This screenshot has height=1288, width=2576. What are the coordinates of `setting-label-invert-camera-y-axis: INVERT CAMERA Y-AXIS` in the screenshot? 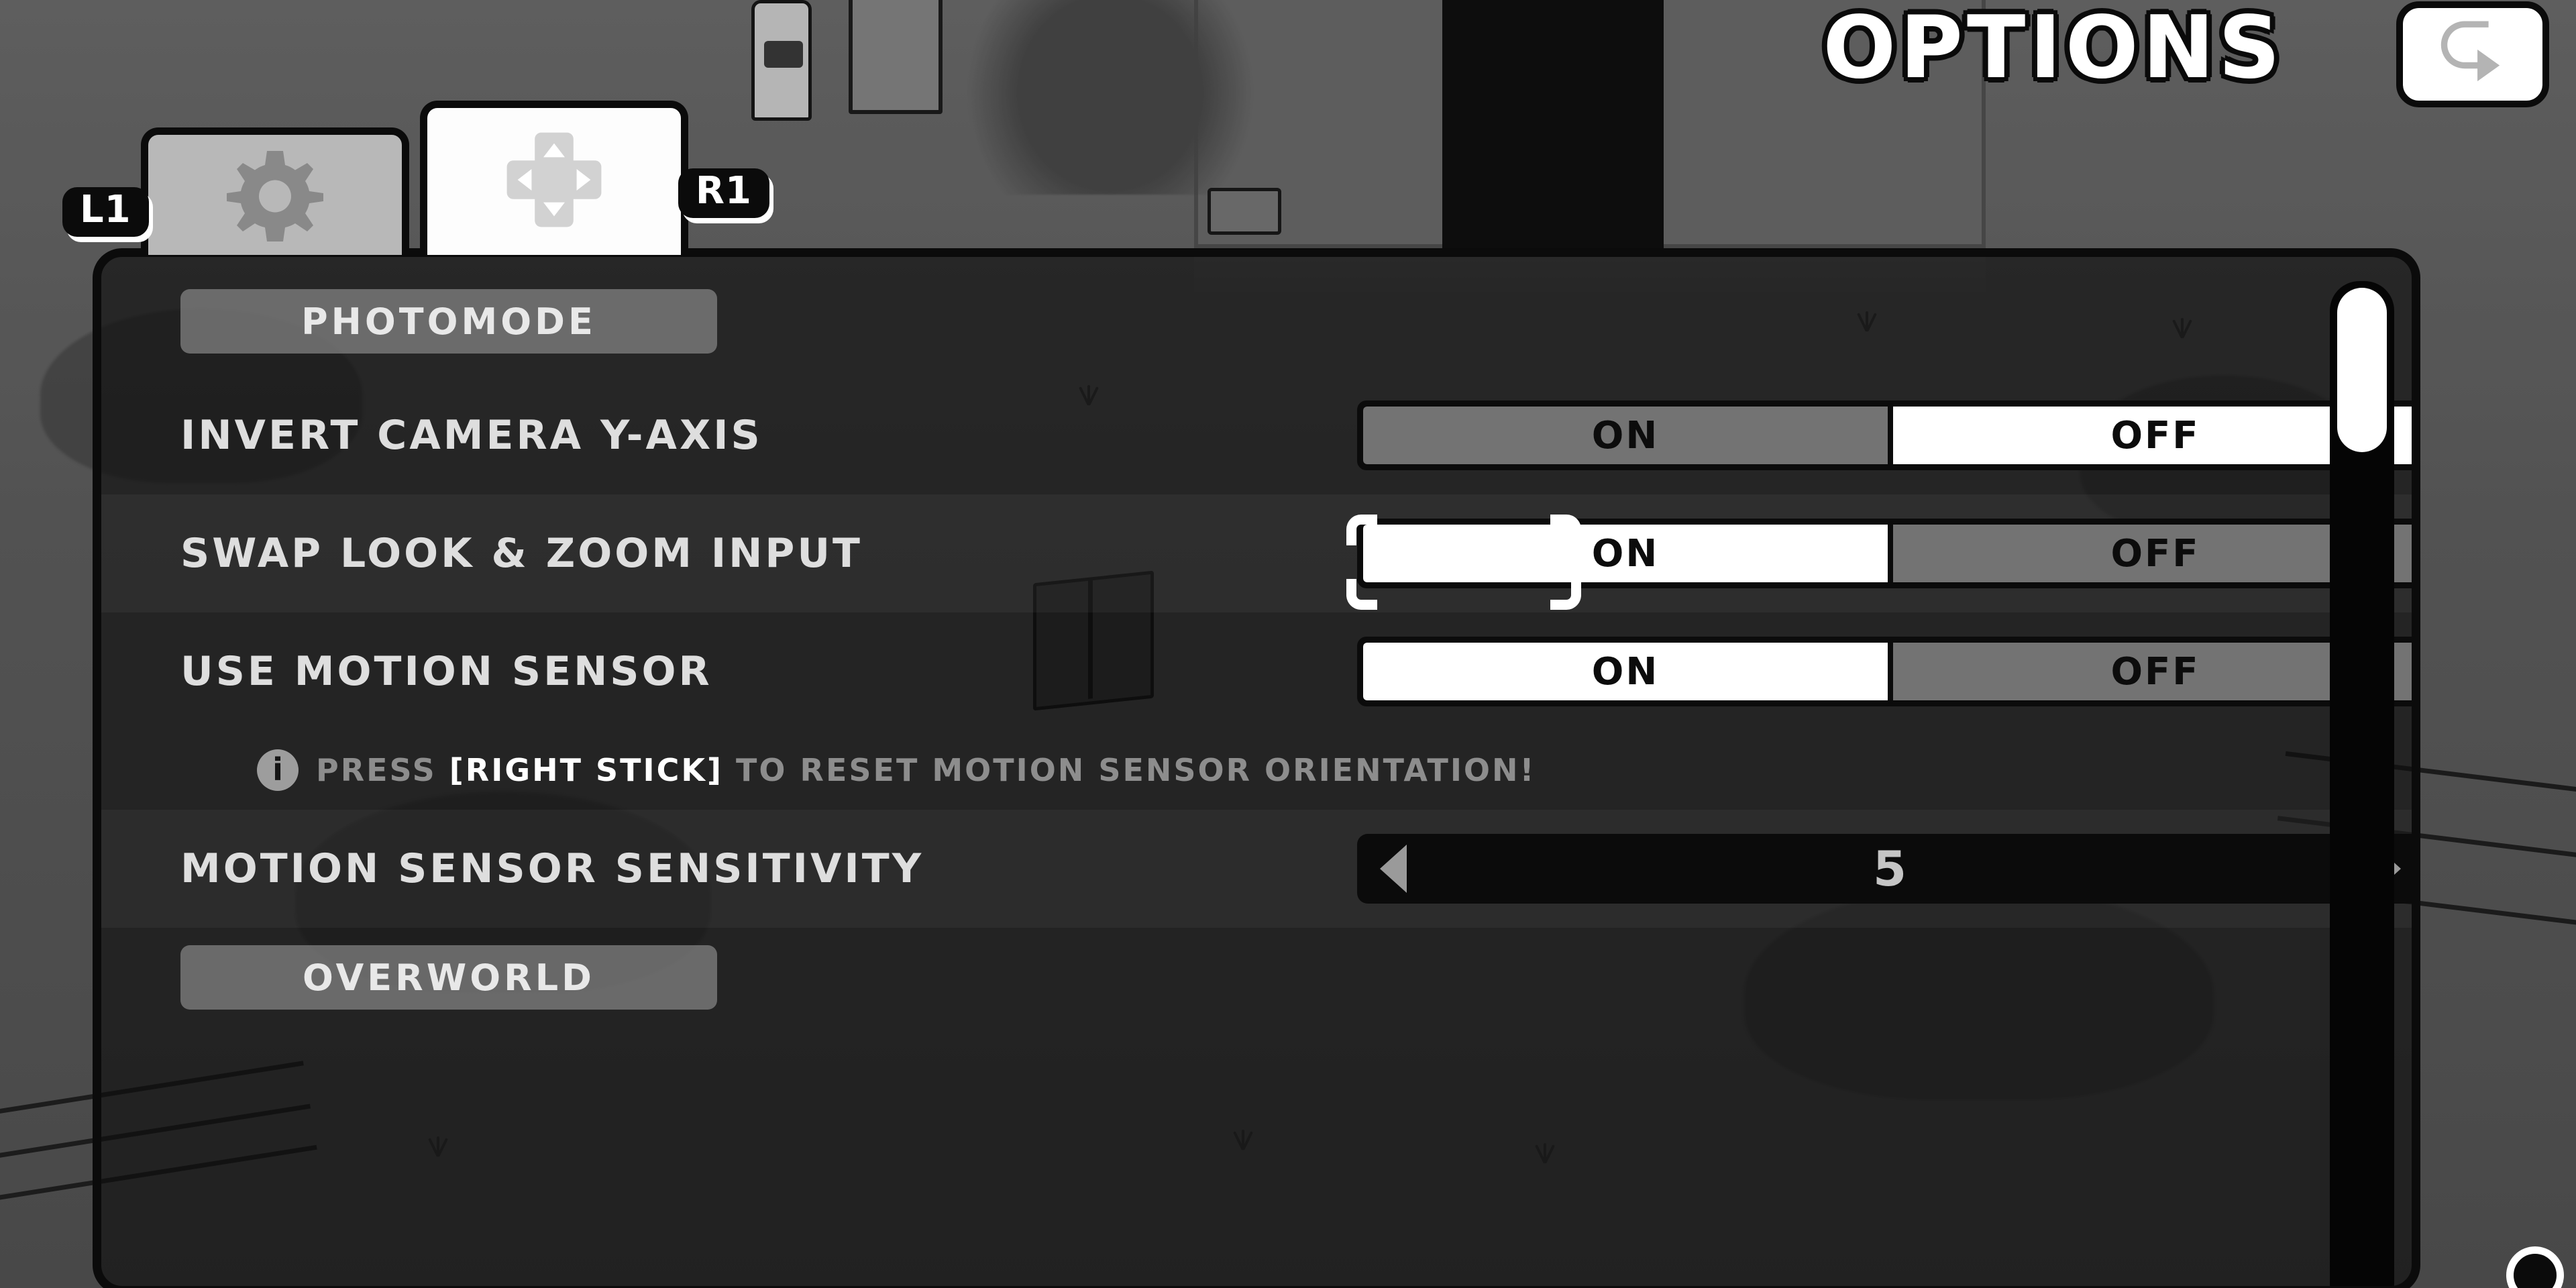 It's located at (471, 435).